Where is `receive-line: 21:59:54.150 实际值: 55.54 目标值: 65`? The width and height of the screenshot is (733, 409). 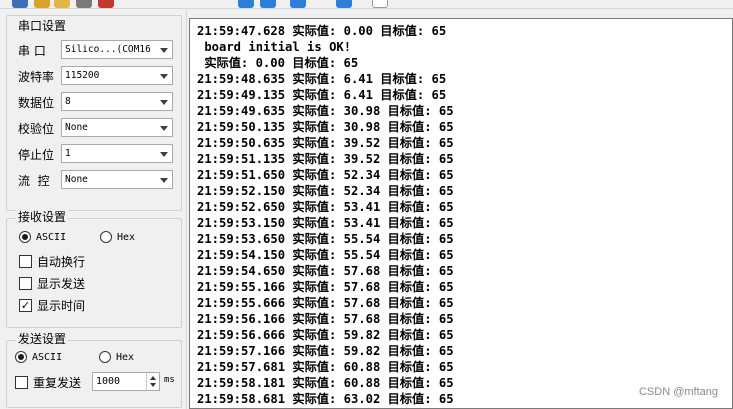
receive-line: 21:59:54.150 实际值: 55.54 目标值: 65 is located at coordinates (325, 255).